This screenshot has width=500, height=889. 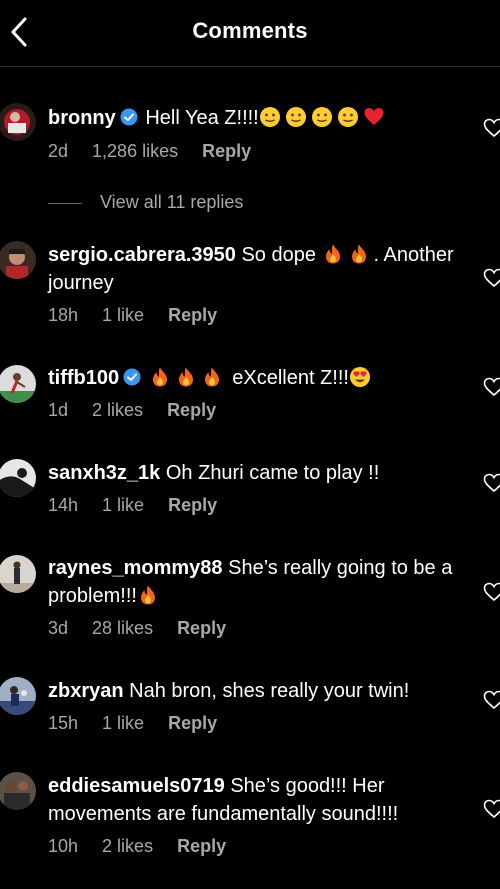 I want to click on heart-eyes-emoji-icon, so click(x=360, y=377).